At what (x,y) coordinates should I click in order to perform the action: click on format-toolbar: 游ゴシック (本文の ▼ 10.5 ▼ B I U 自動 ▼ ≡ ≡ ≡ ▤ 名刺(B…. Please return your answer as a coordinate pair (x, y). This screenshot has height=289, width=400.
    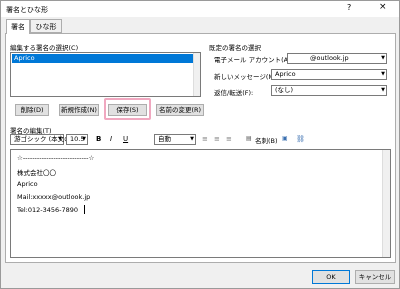
    Looking at the image, I should click on (200, 140).